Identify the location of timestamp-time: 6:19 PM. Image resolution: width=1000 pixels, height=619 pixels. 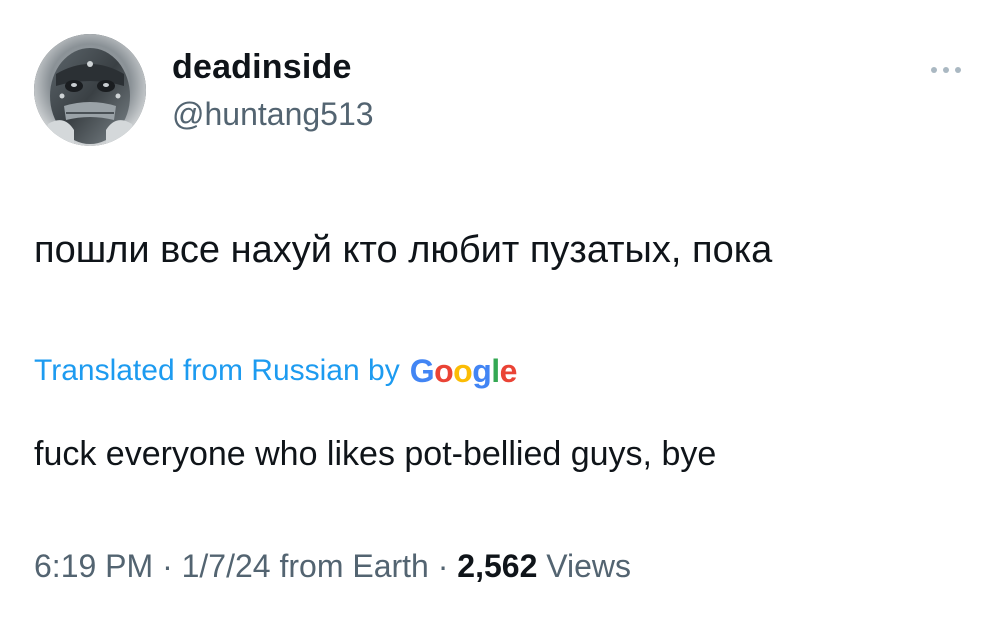
(93, 566).